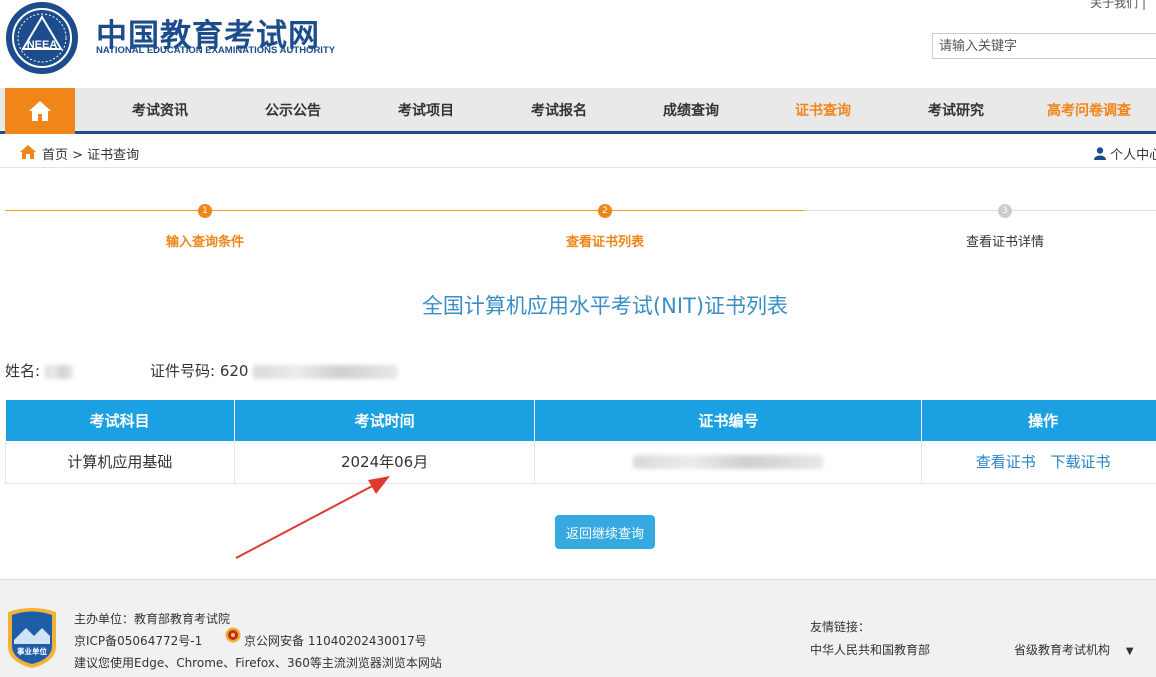 This screenshot has height=677, width=1156. I want to click on table-header-row: 考试科目 考试时间 证书编号 操作, so click(580, 420).